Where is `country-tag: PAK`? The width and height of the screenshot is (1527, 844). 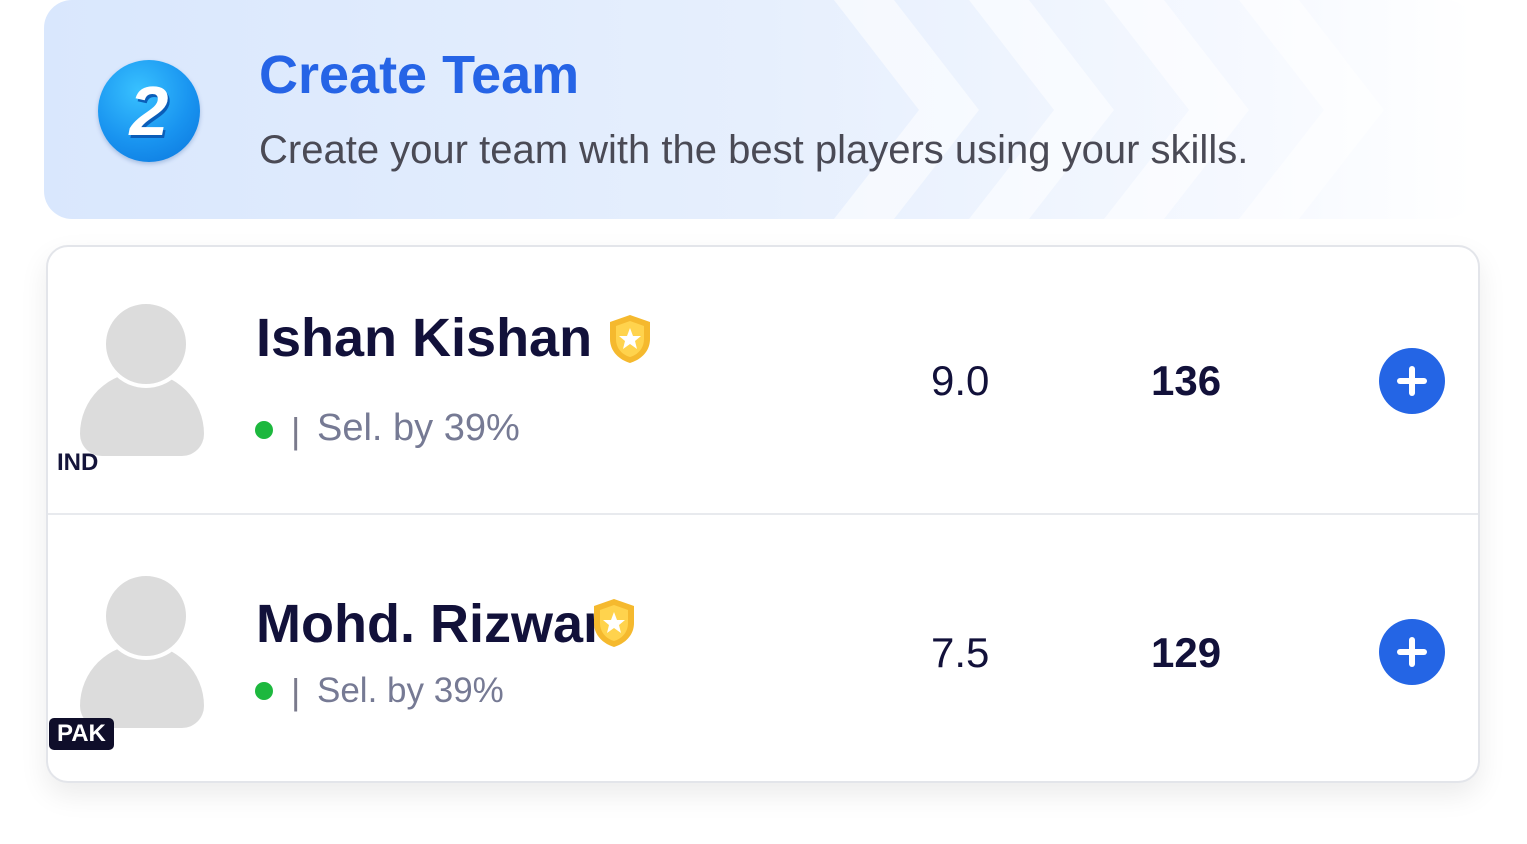 country-tag: PAK is located at coordinates (81, 734).